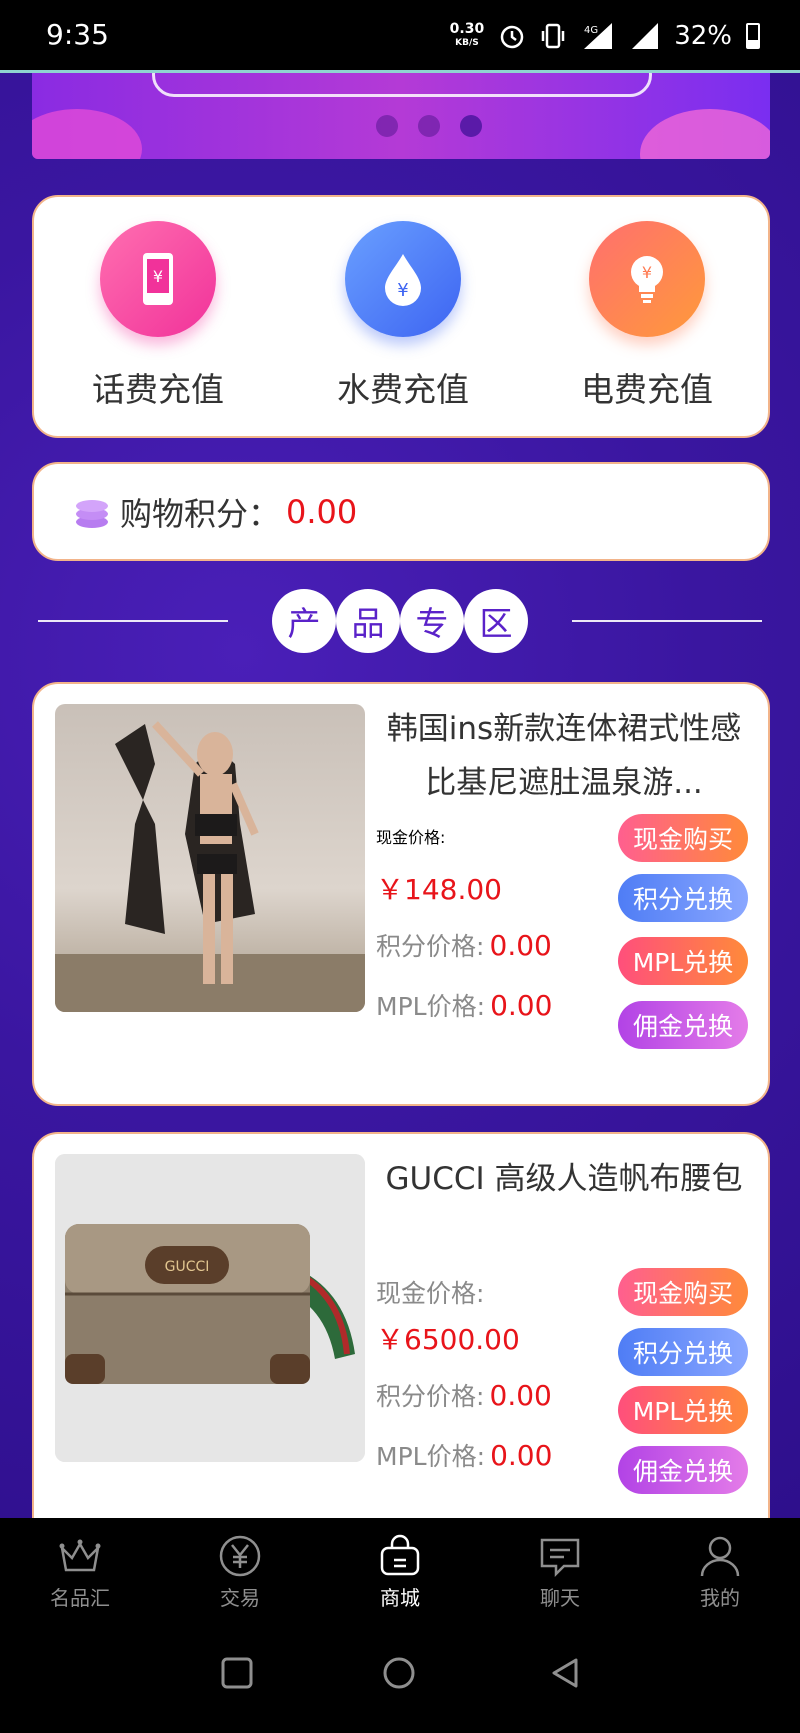 The width and height of the screenshot is (800, 1733). I want to click on tab-label: 名品汇, so click(80, 1598).